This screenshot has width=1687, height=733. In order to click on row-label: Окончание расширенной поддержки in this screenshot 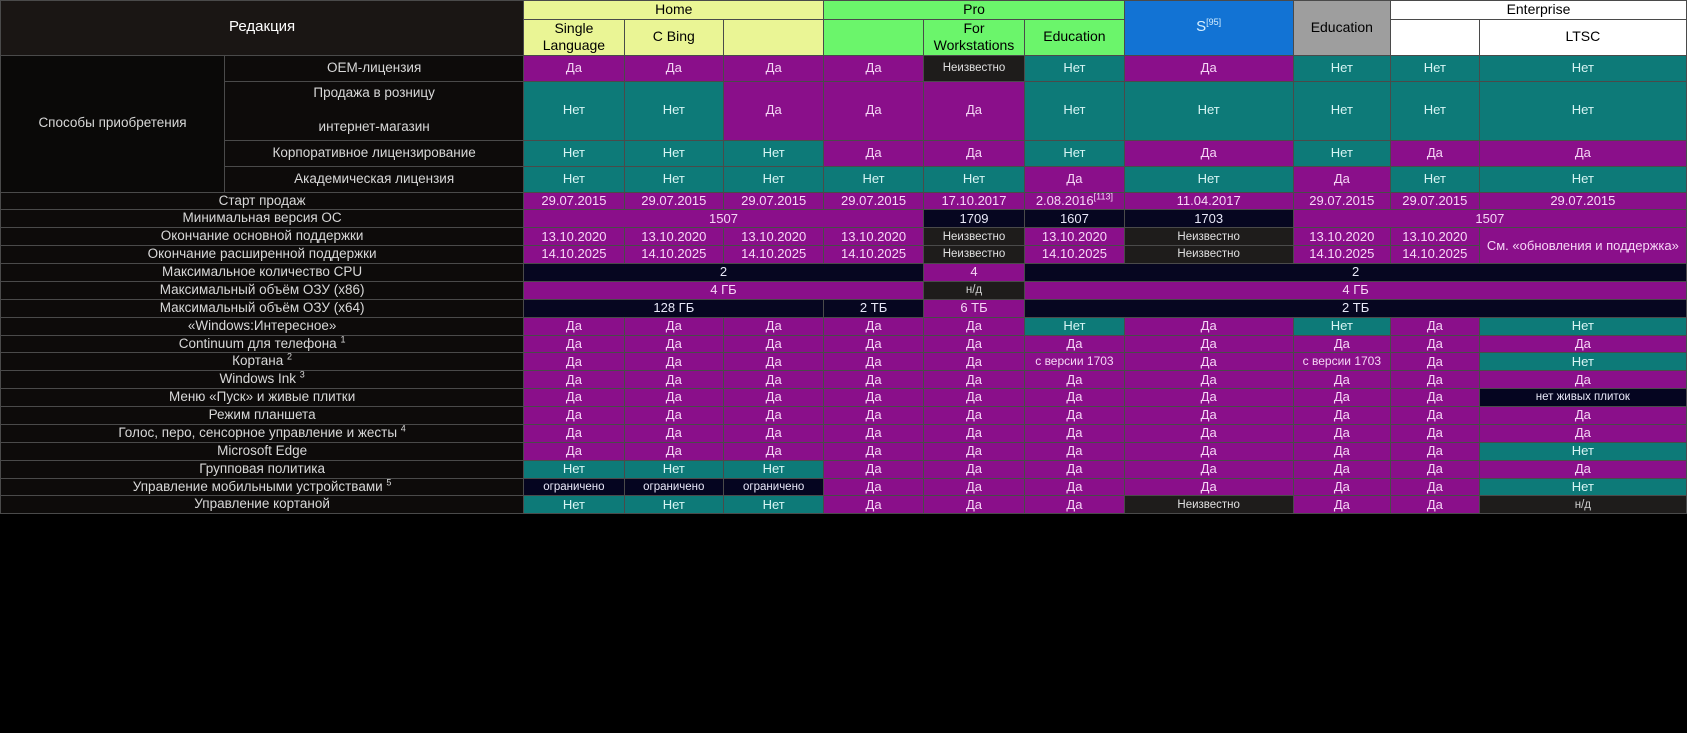, I will do `click(262, 254)`.